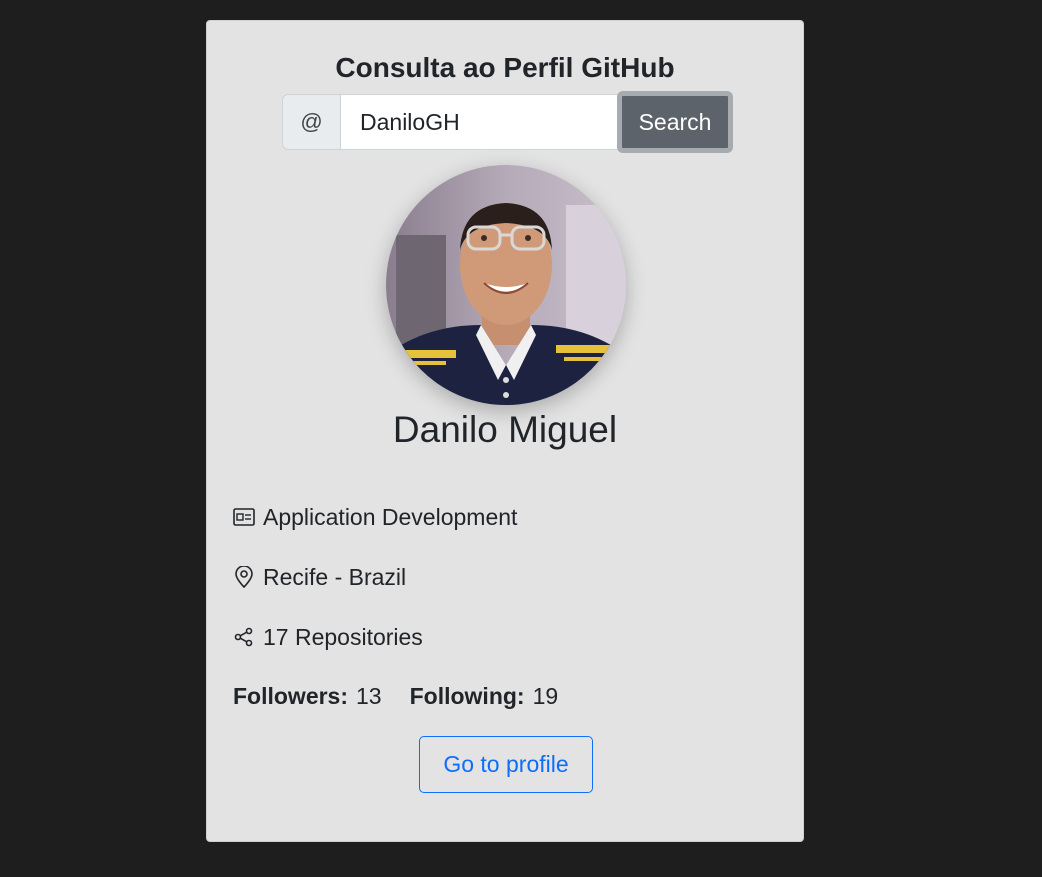 The image size is (1042, 877). I want to click on followers-label: Followers:, so click(291, 695).